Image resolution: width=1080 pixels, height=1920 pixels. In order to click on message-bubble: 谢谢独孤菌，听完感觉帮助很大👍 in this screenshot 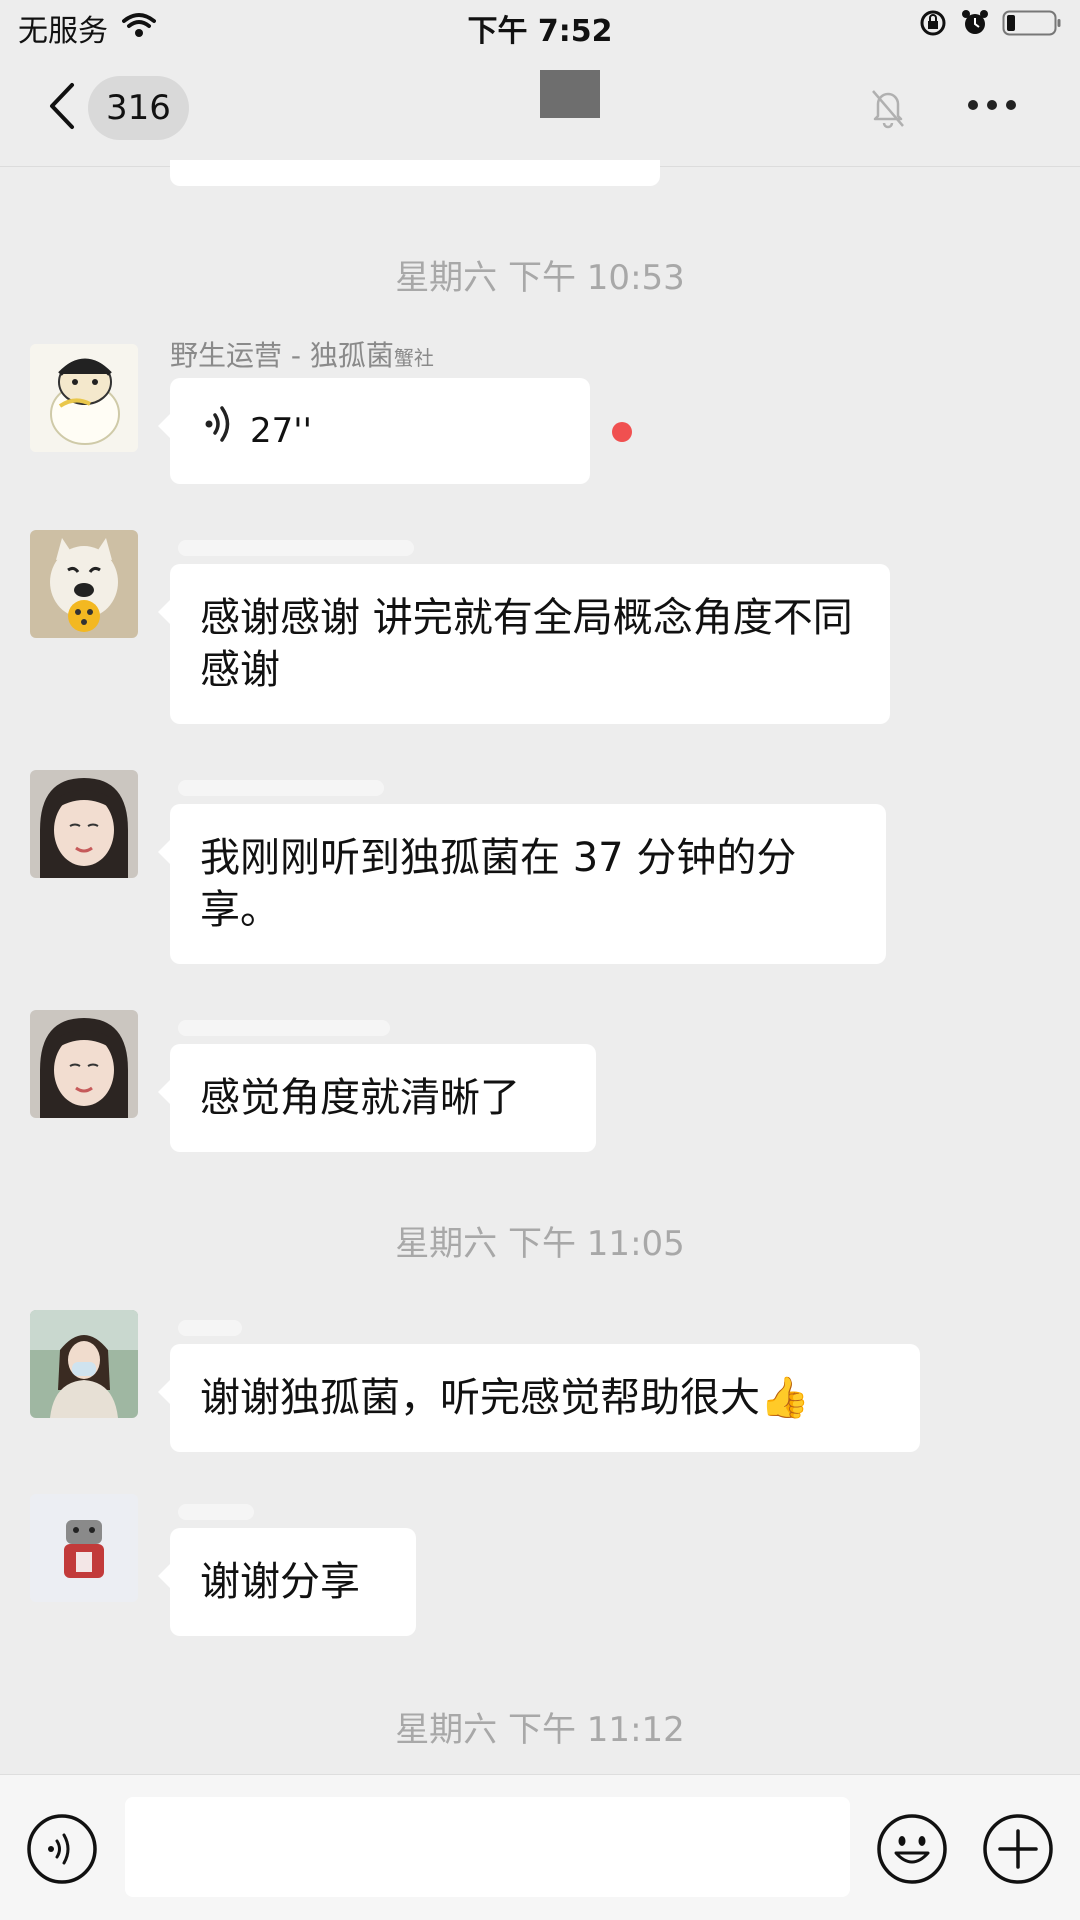, I will do `click(539, 1398)`.